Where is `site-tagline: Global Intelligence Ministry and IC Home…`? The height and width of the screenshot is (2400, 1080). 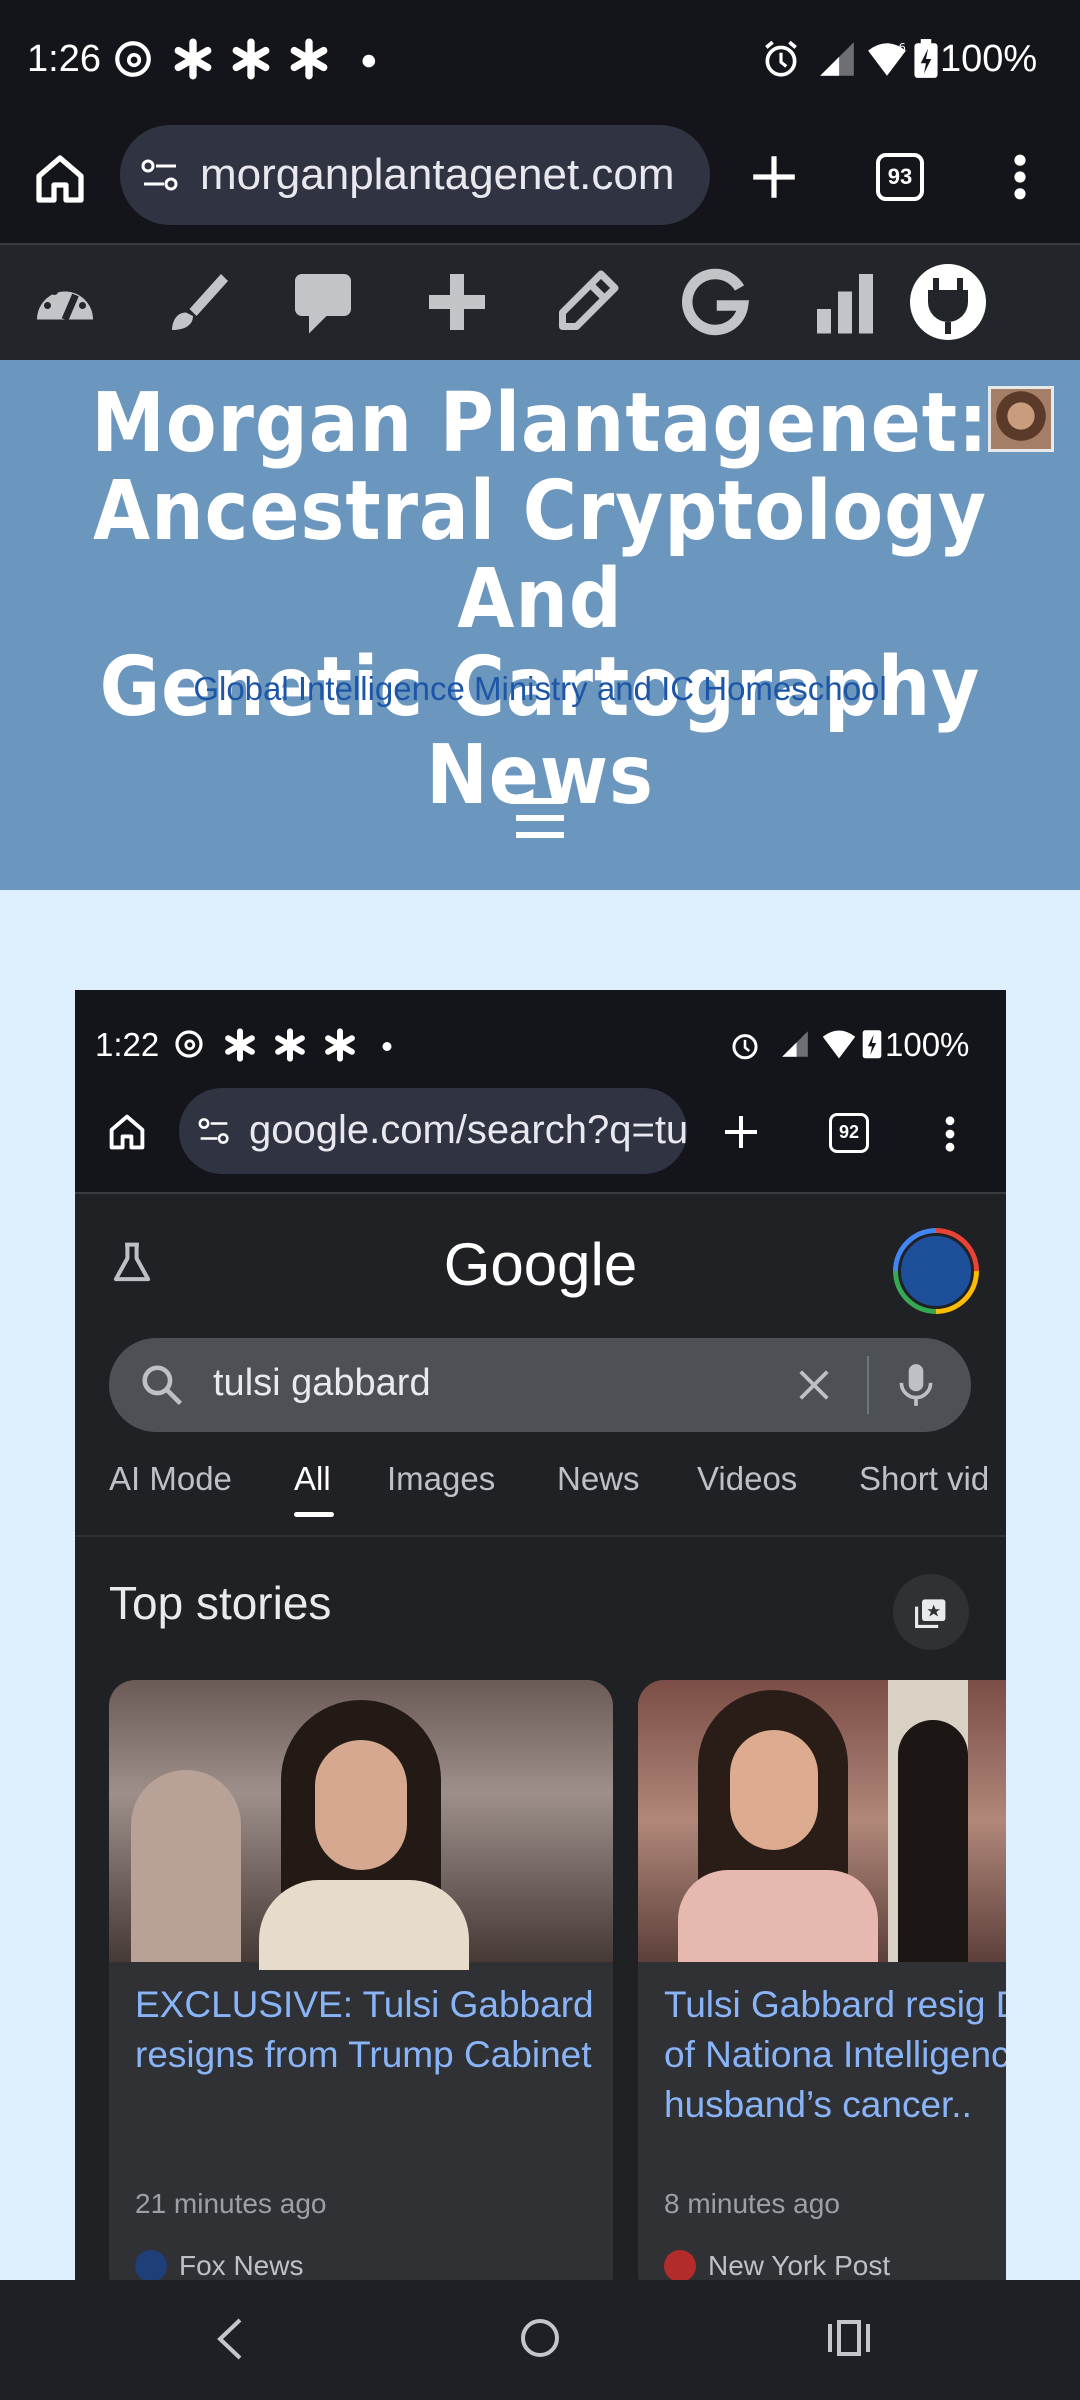
site-tagline: Global Intelligence Ministry and IC Home… is located at coordinates (540, 688).